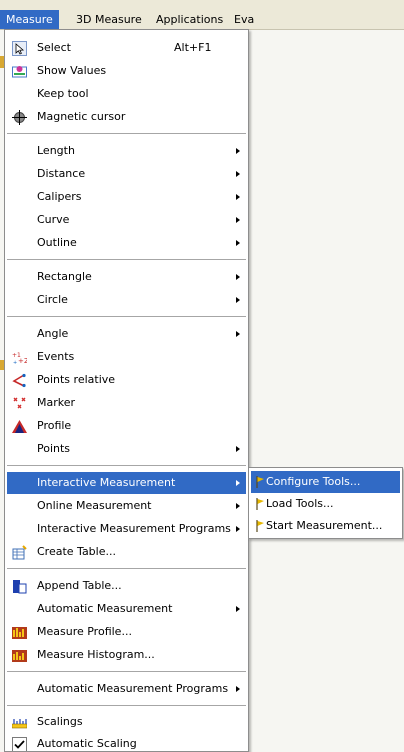 The height and width of the screenshot is (752, 404). What do you see at coordinates (109, 19) in the screenshot?
I see `menubar-3d-measure: 3D Measure` at bounding box center [109, 19].